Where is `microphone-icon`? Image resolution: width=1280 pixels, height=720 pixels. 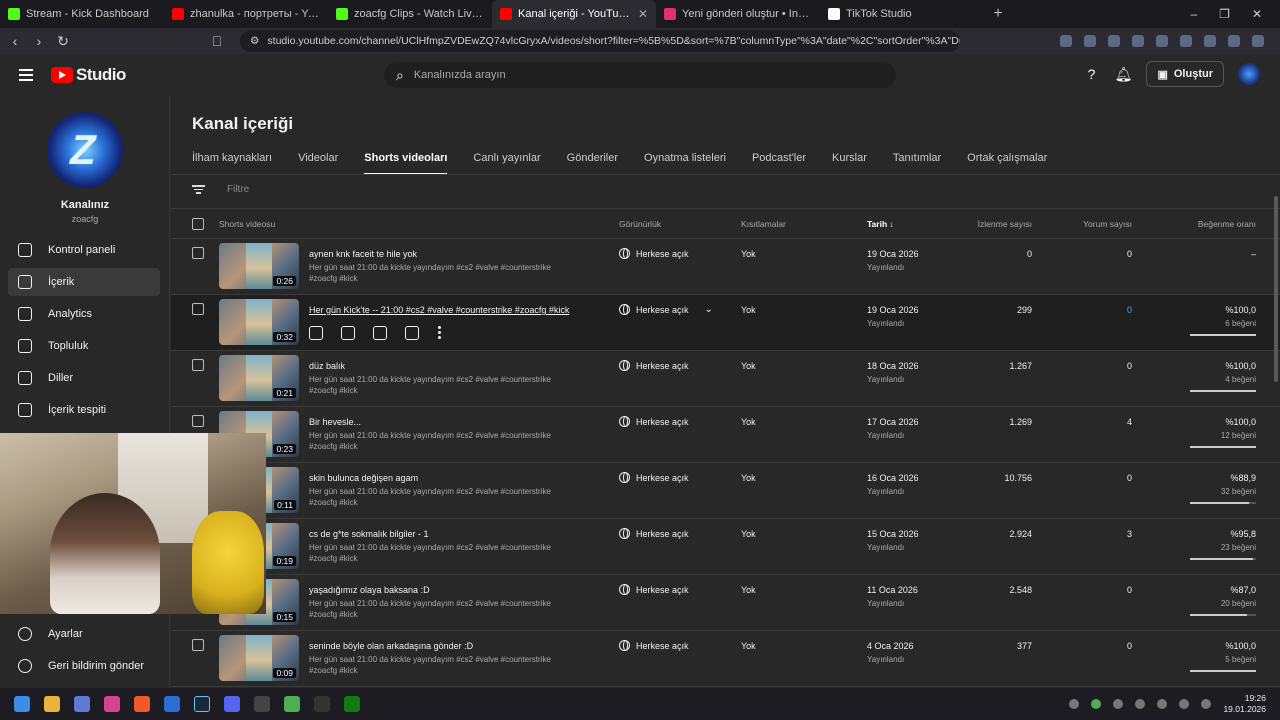
microphone-icon is located at coordinates (1184, 704).